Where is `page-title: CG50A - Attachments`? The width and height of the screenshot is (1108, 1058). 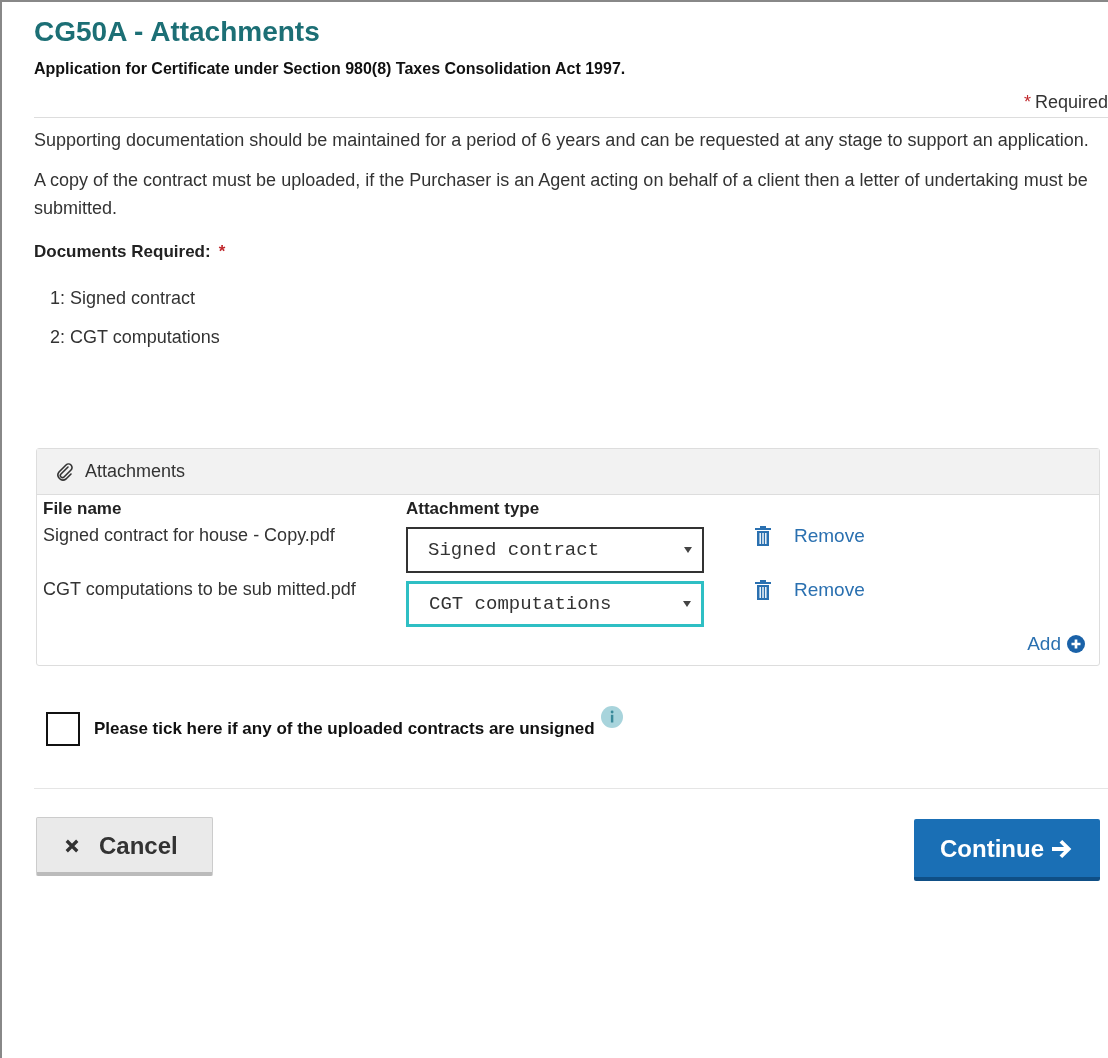
page-title: CG50A - Attachments is located at coordinates (177, 32).